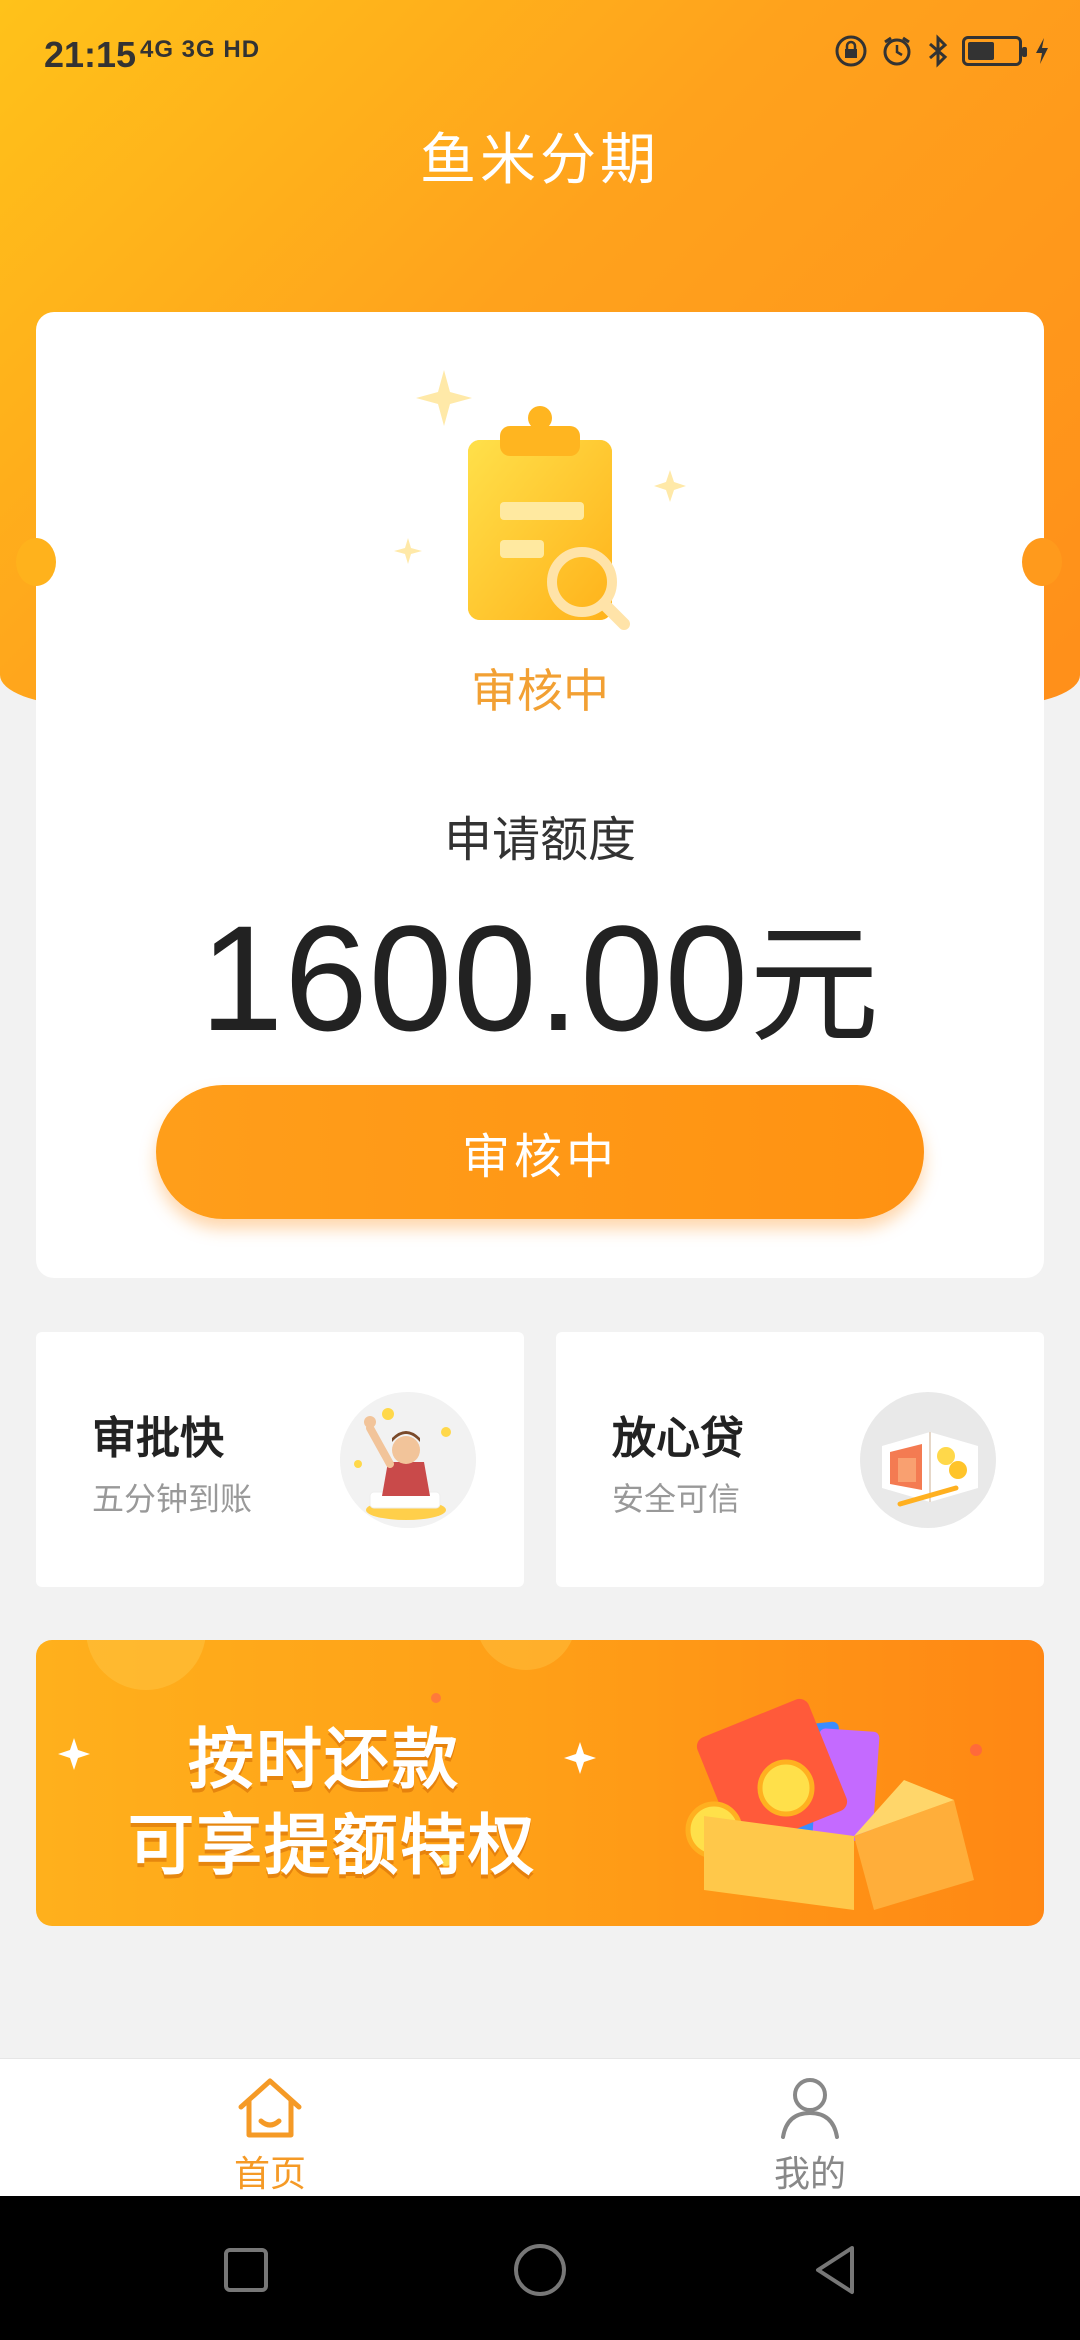  I want to click on nav-item-home: 首页, so click(270, 2133).